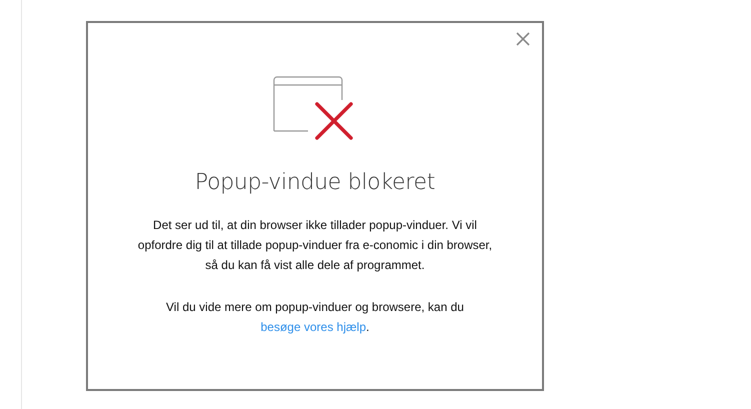 This screenshot has width=751, height=409. Describe the element at coordinates (315, 245) in the screenshot. I see `message-text: Det ser ud til, at din browser ikke tillader popup-vinduer. Vi vil opfordre dig til at tillade popup-vinduer fra e-conomic i din browser, så du kan få vist alle dele af programmet.` at that location.